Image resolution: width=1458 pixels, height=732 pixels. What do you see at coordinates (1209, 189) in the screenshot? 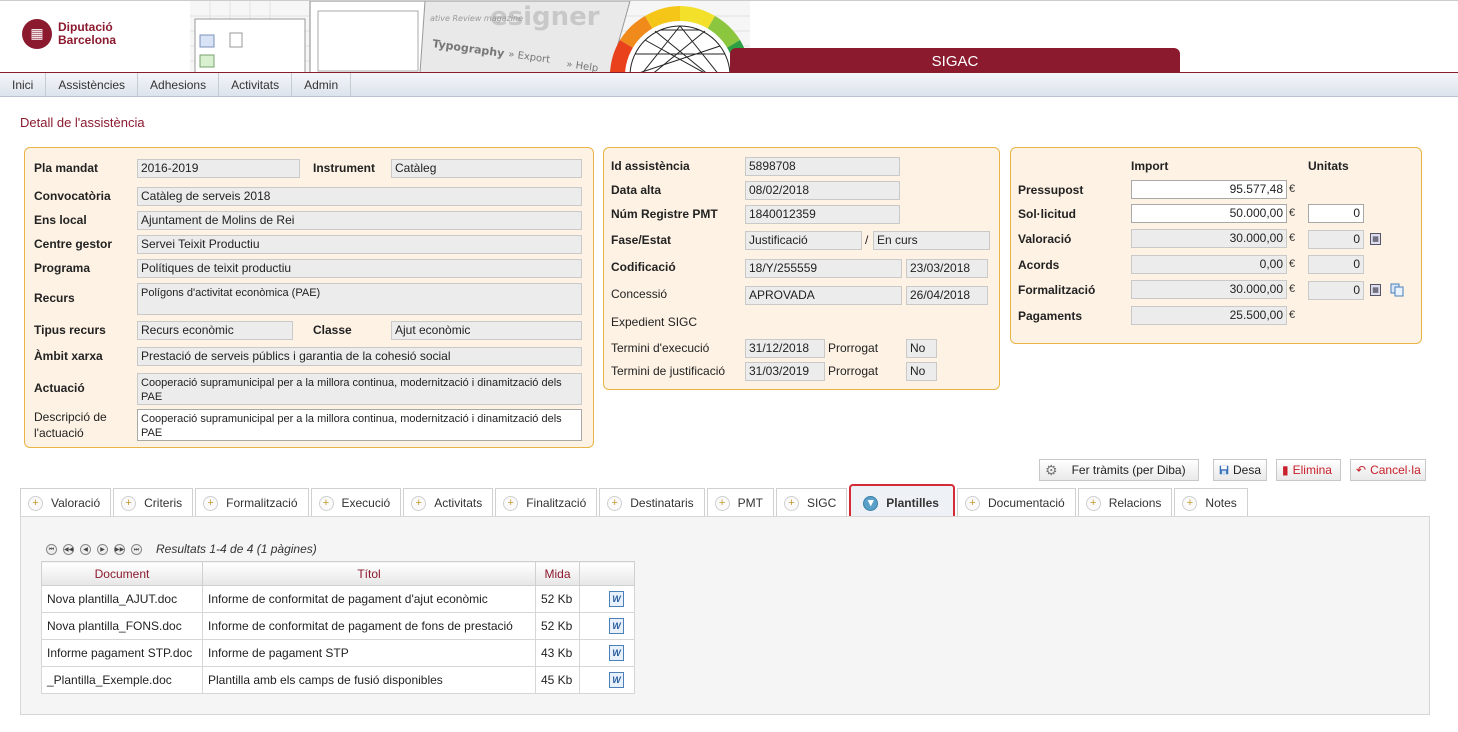
I see `pressupost-import-input: 95.577,48` at bounding box center [1209, 189].